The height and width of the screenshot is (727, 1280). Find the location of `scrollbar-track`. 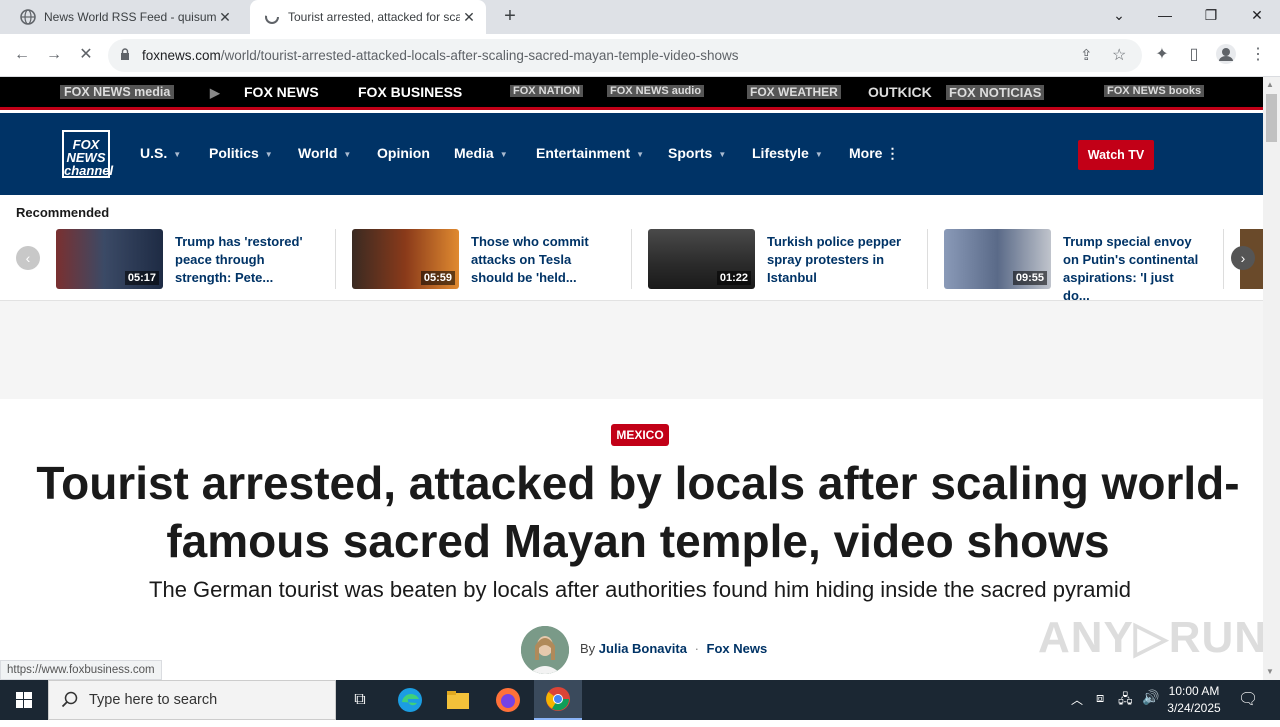

scrollbar-track is located at coordinates (1271, 378).